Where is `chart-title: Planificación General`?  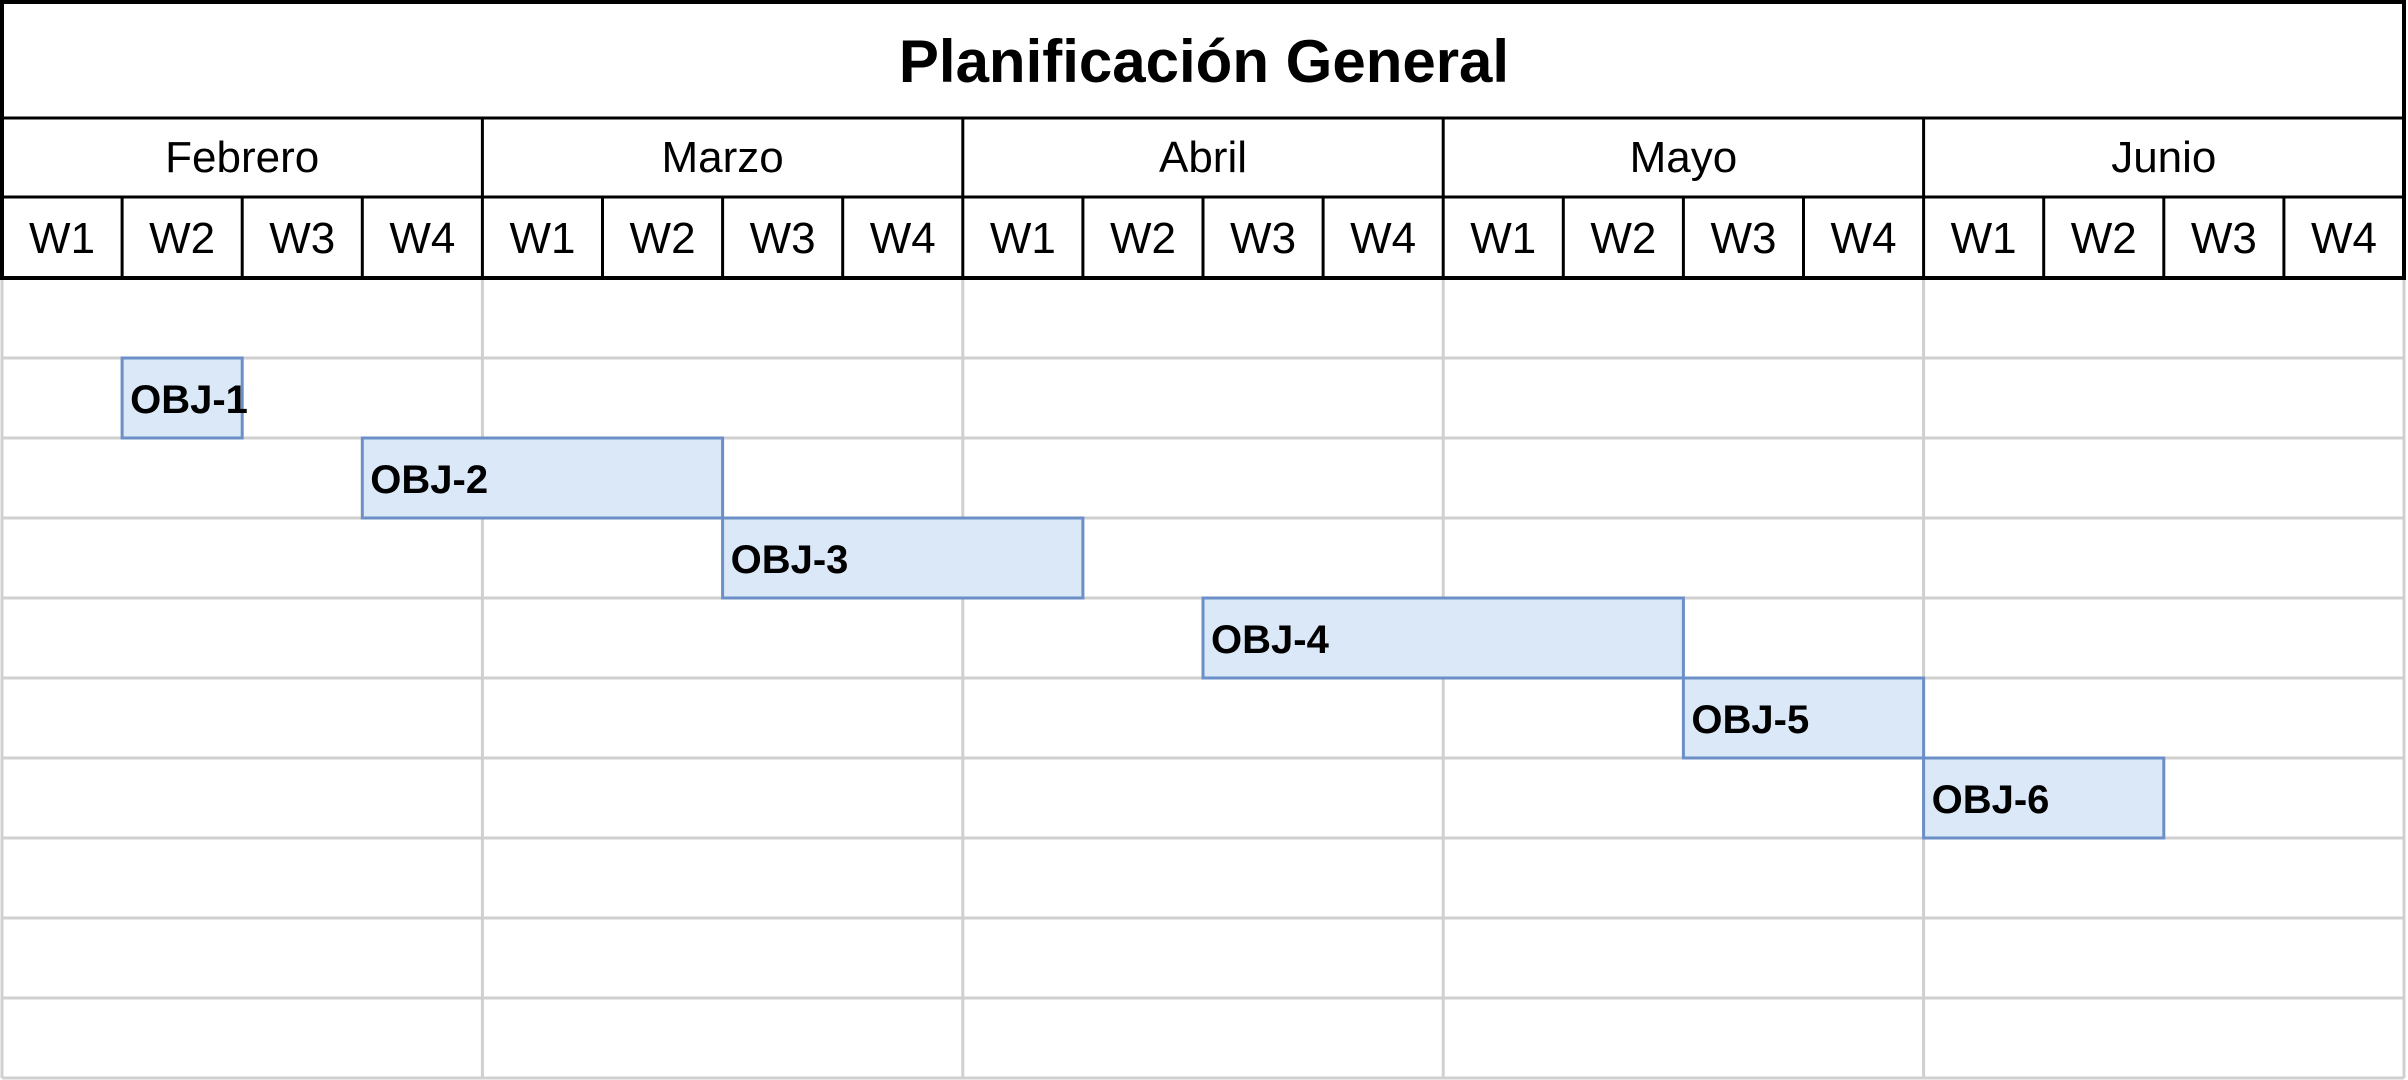
chart-title: Planificación General is located at coordinates (1204, 61).